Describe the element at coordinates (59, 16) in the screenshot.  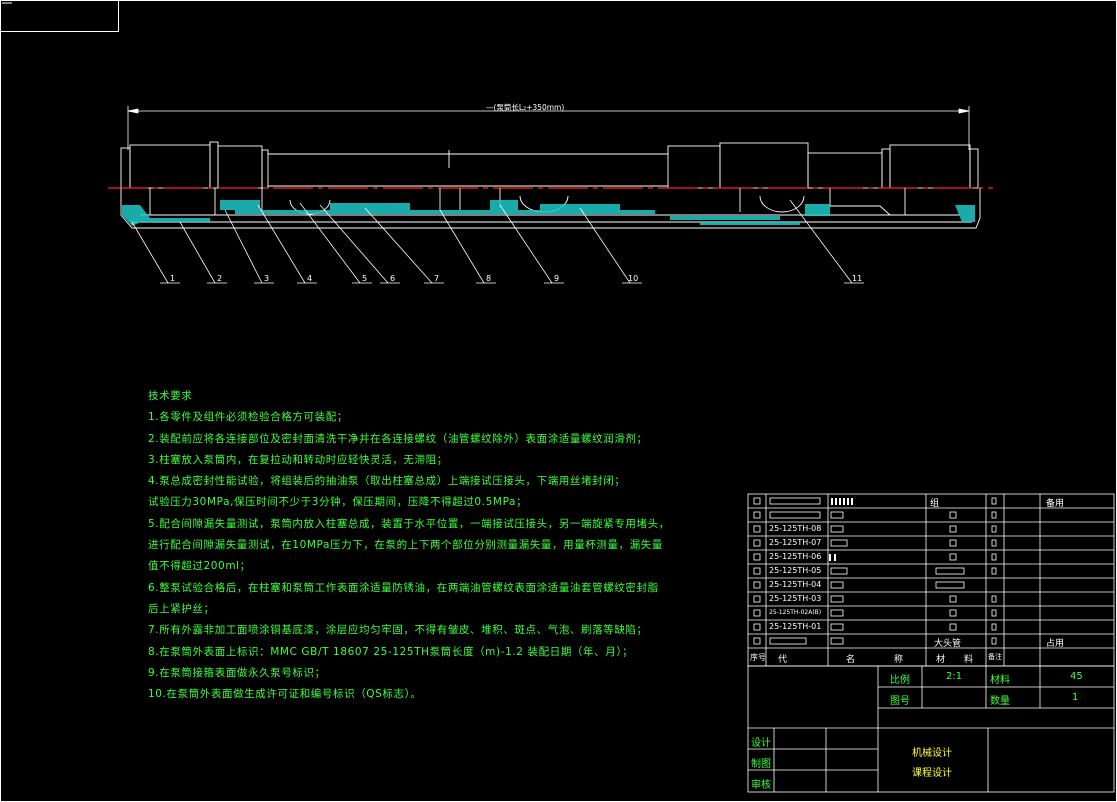
I see `corner-box` at that location.